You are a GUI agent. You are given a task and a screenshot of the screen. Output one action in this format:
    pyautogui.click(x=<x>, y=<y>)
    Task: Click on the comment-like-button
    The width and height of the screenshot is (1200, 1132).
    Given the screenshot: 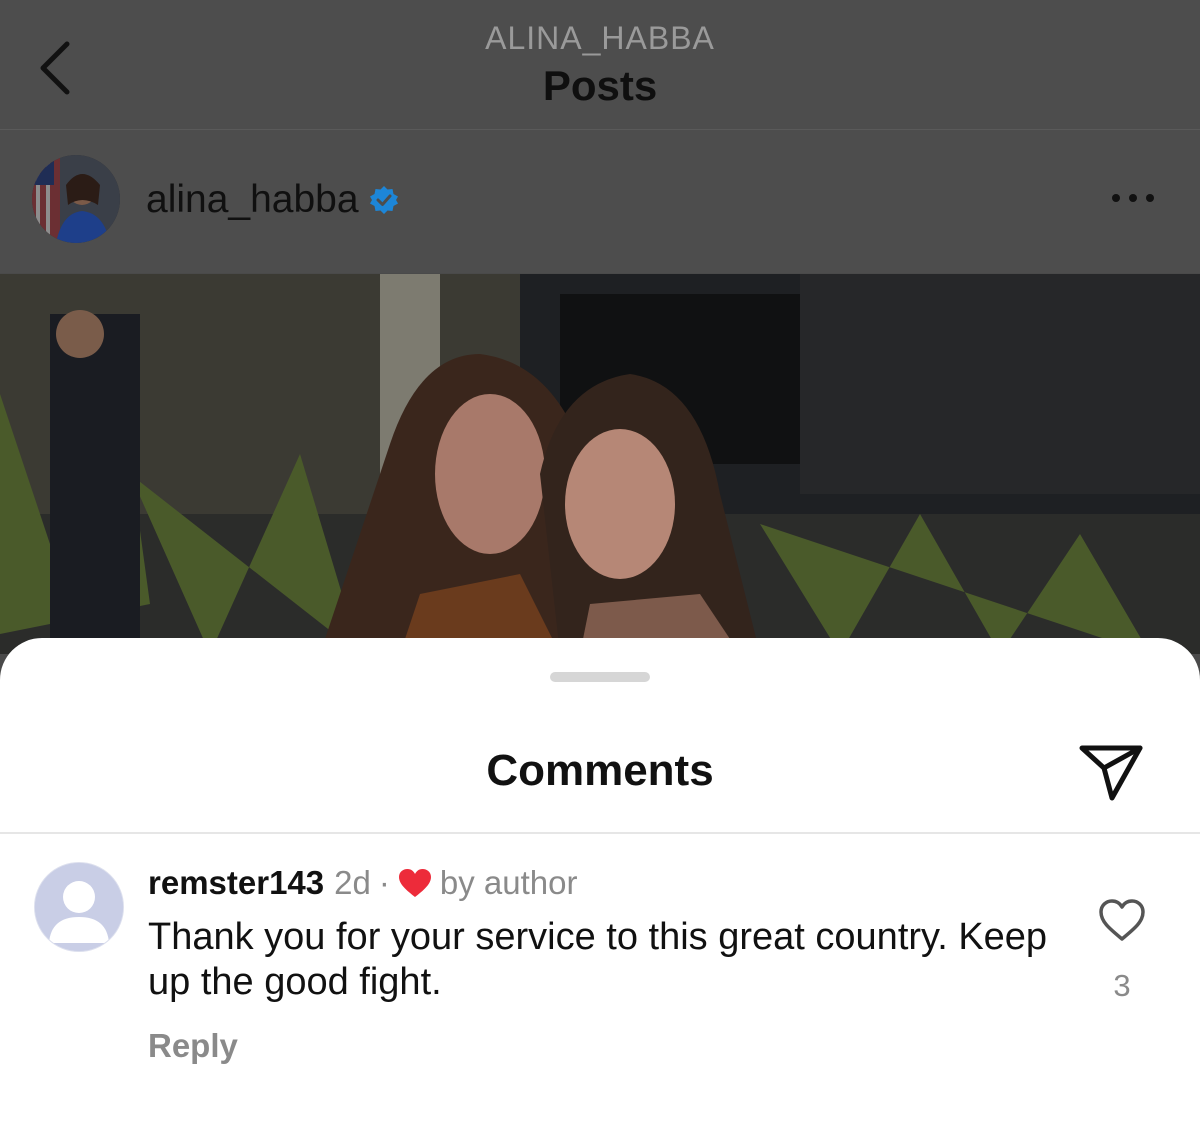 What is the action you would take?
    pyautogui.click(x=1122, y=920)
    